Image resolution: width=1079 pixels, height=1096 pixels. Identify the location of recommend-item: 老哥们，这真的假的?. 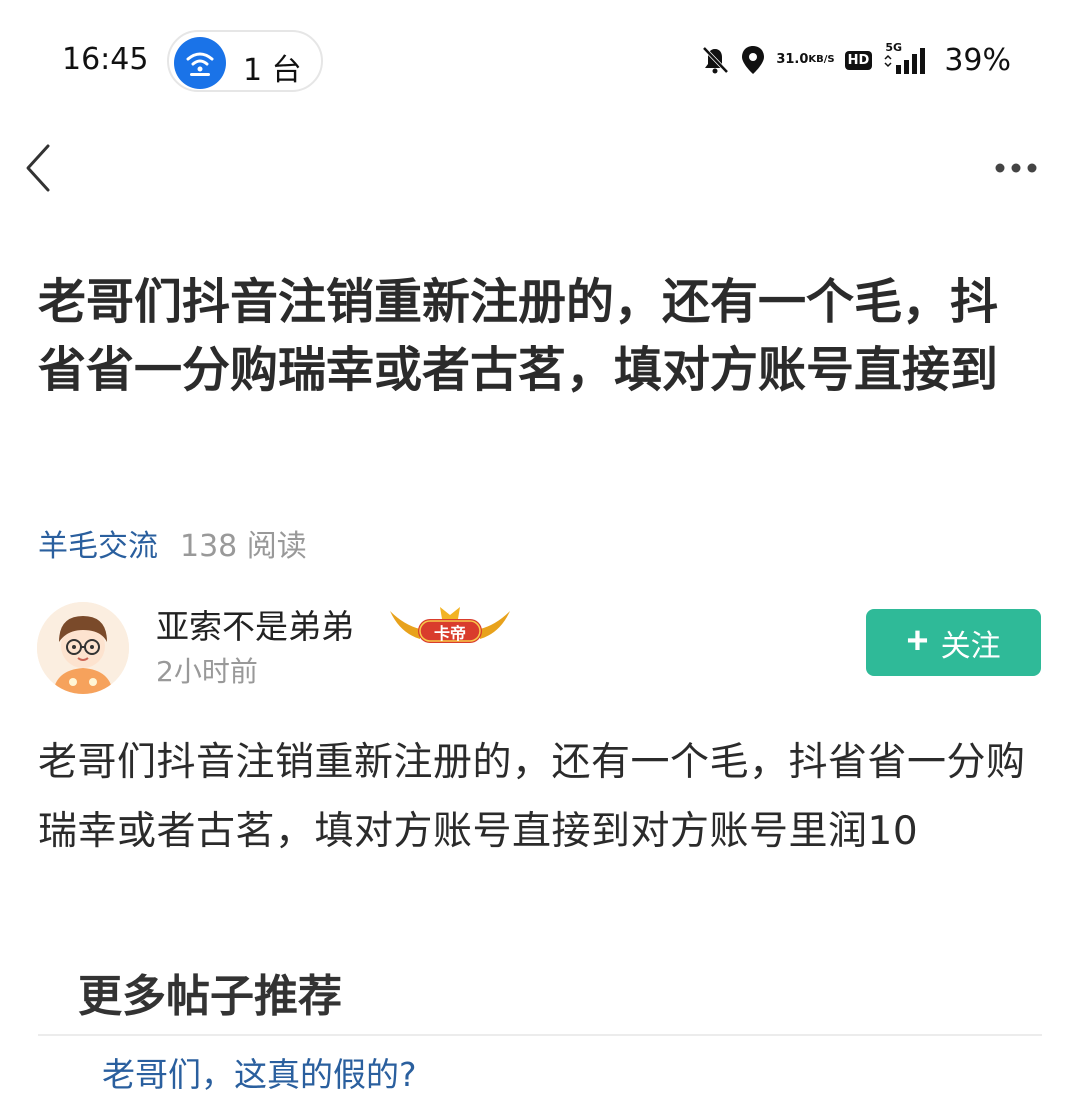
(259, 1072).